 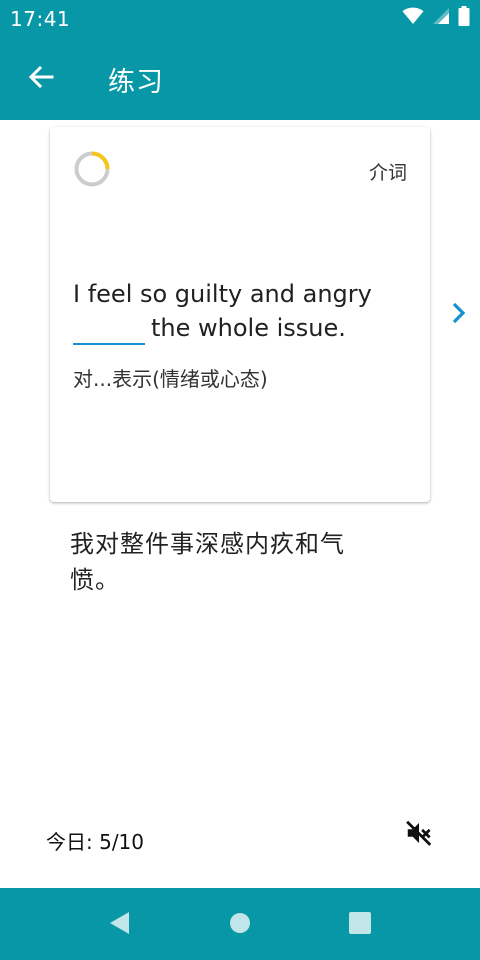 What do you see at coordinates (222, 294) in the screenshot?
I see `sentence-before-blank: I feel so guilty and angry` at bounding box center [222, 294].